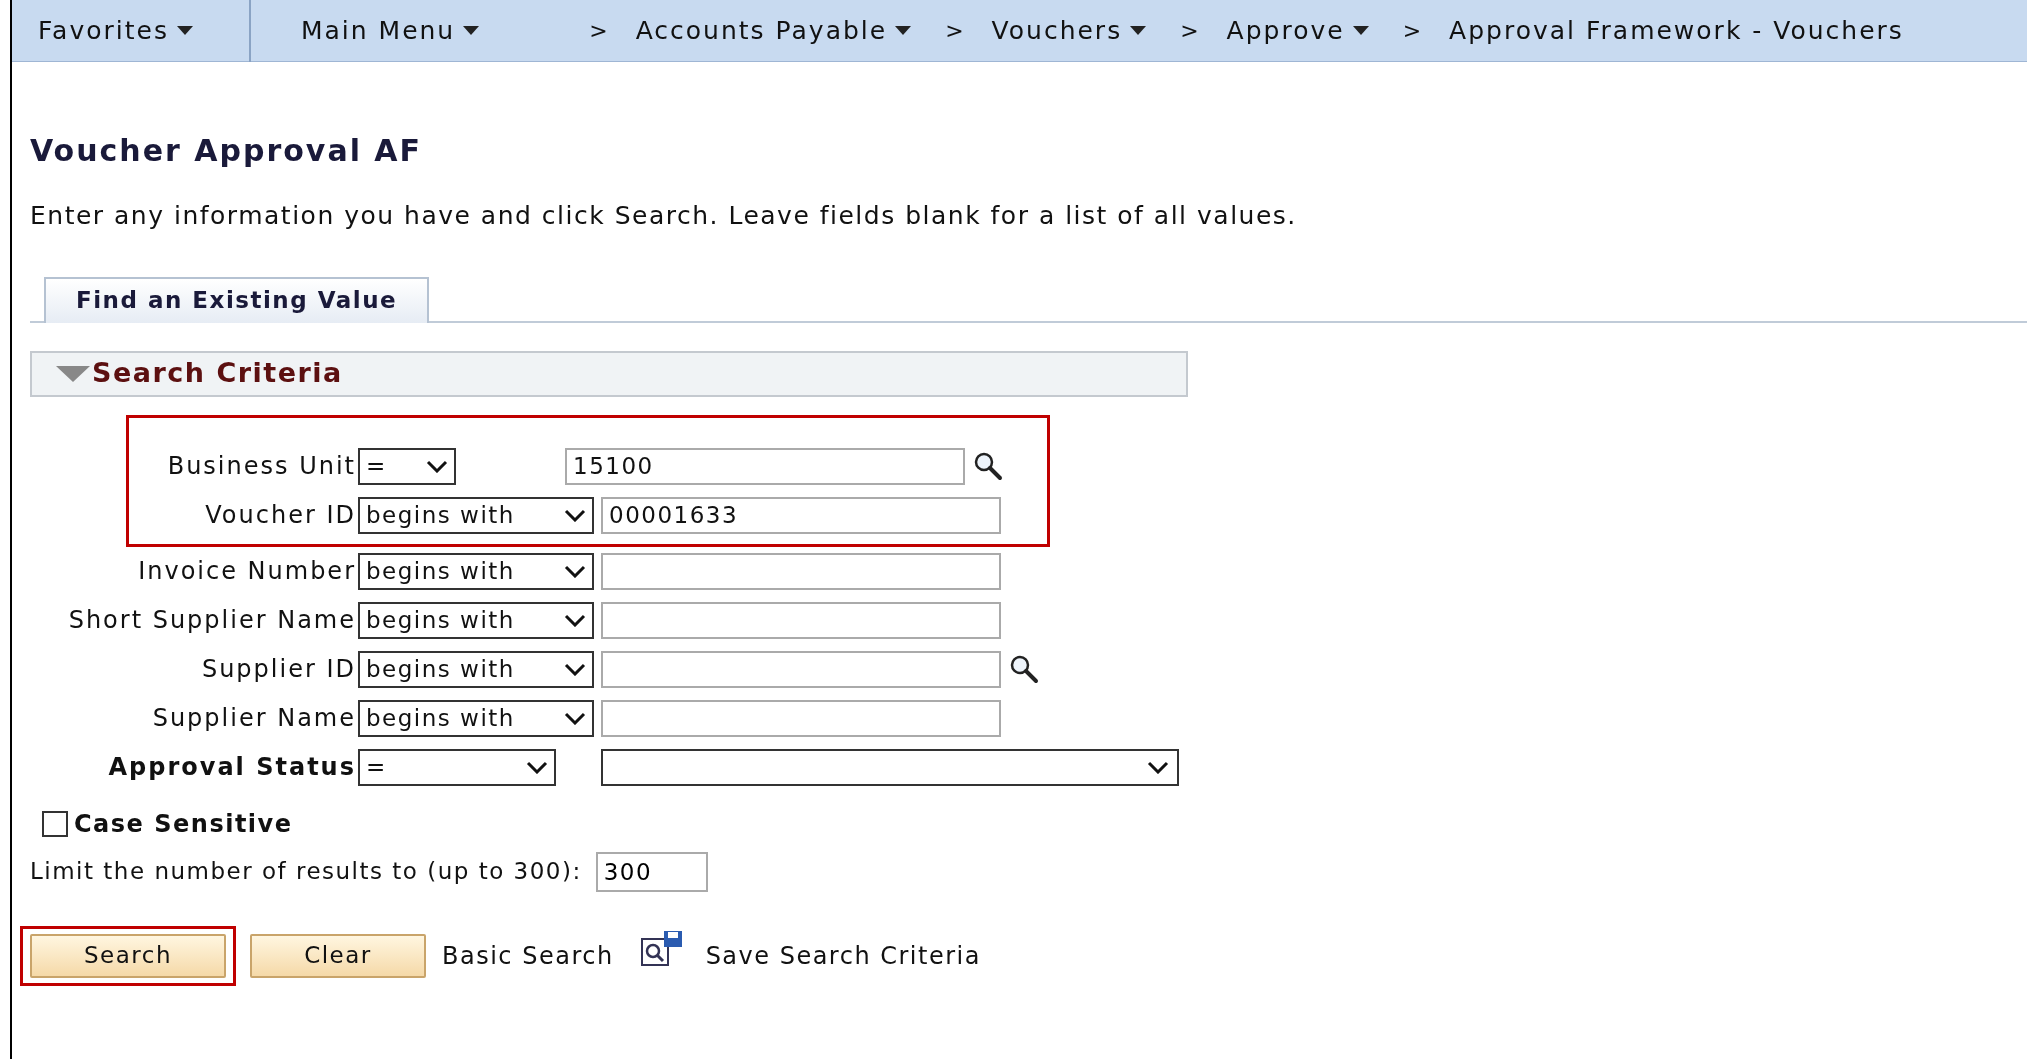 The height and width of the screenshot is (1059, 2027). What do you see at coordinates (217, 373) in the screenshot?
I see `section-title: Search Criteria` at bounding box center [217, 373].